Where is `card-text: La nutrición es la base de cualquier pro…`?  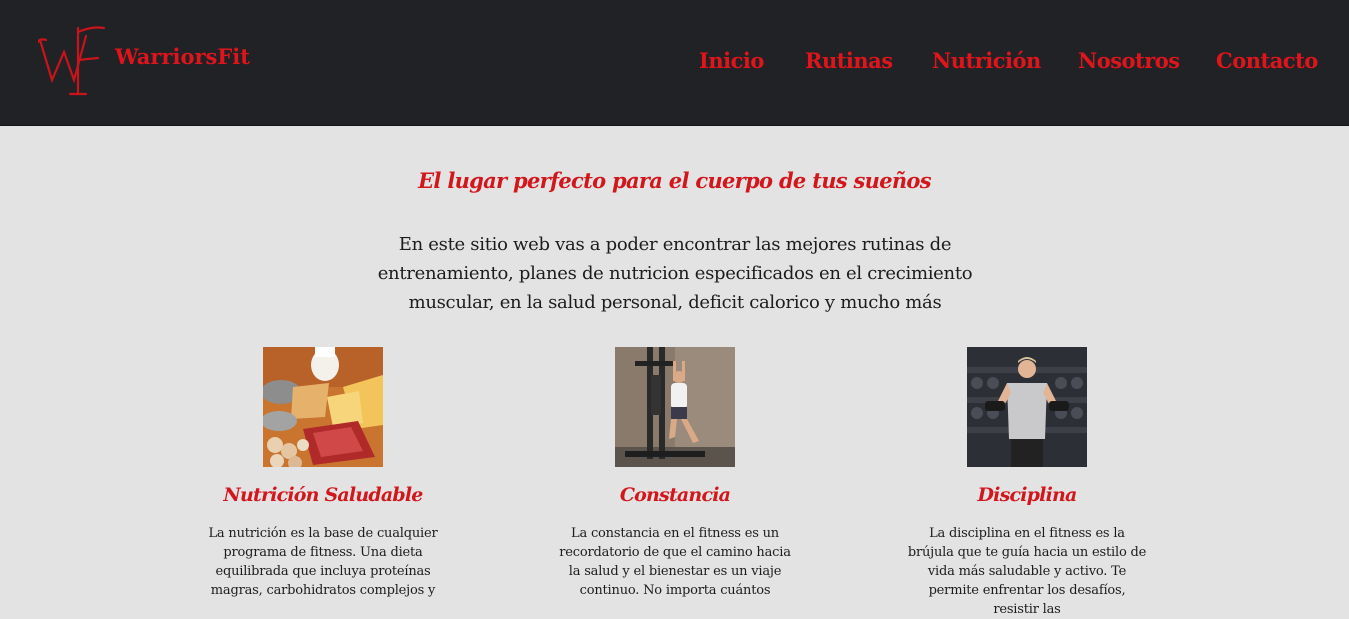
card-text: La nutrición es la base de cualquier pro… is located at coordinates (323, 562).